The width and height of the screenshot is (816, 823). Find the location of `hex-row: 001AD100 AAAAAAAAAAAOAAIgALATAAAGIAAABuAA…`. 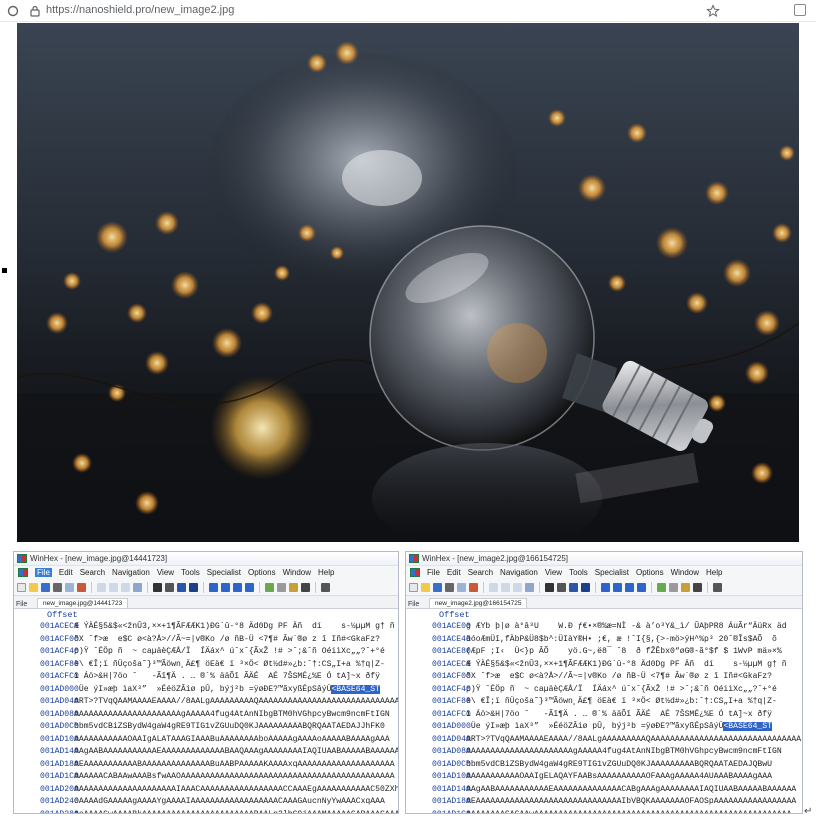

hex-row: 001AD100 AAAAAAAAAAAOAAIgALATAAAGIAAABuAA… is located at coordinates (206, 740).